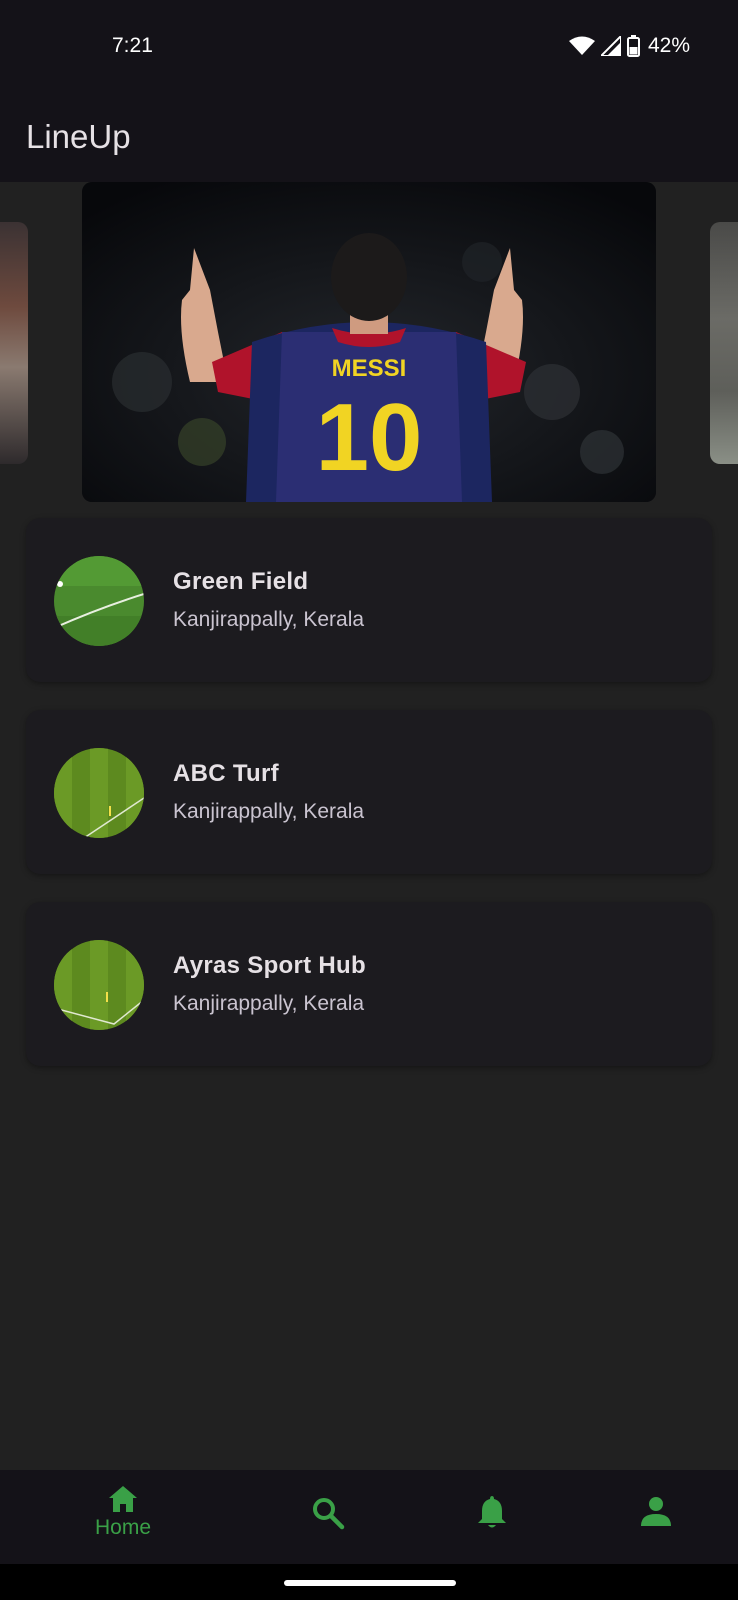  I want to click on jersey-name: MESSI, so click(369, 368).